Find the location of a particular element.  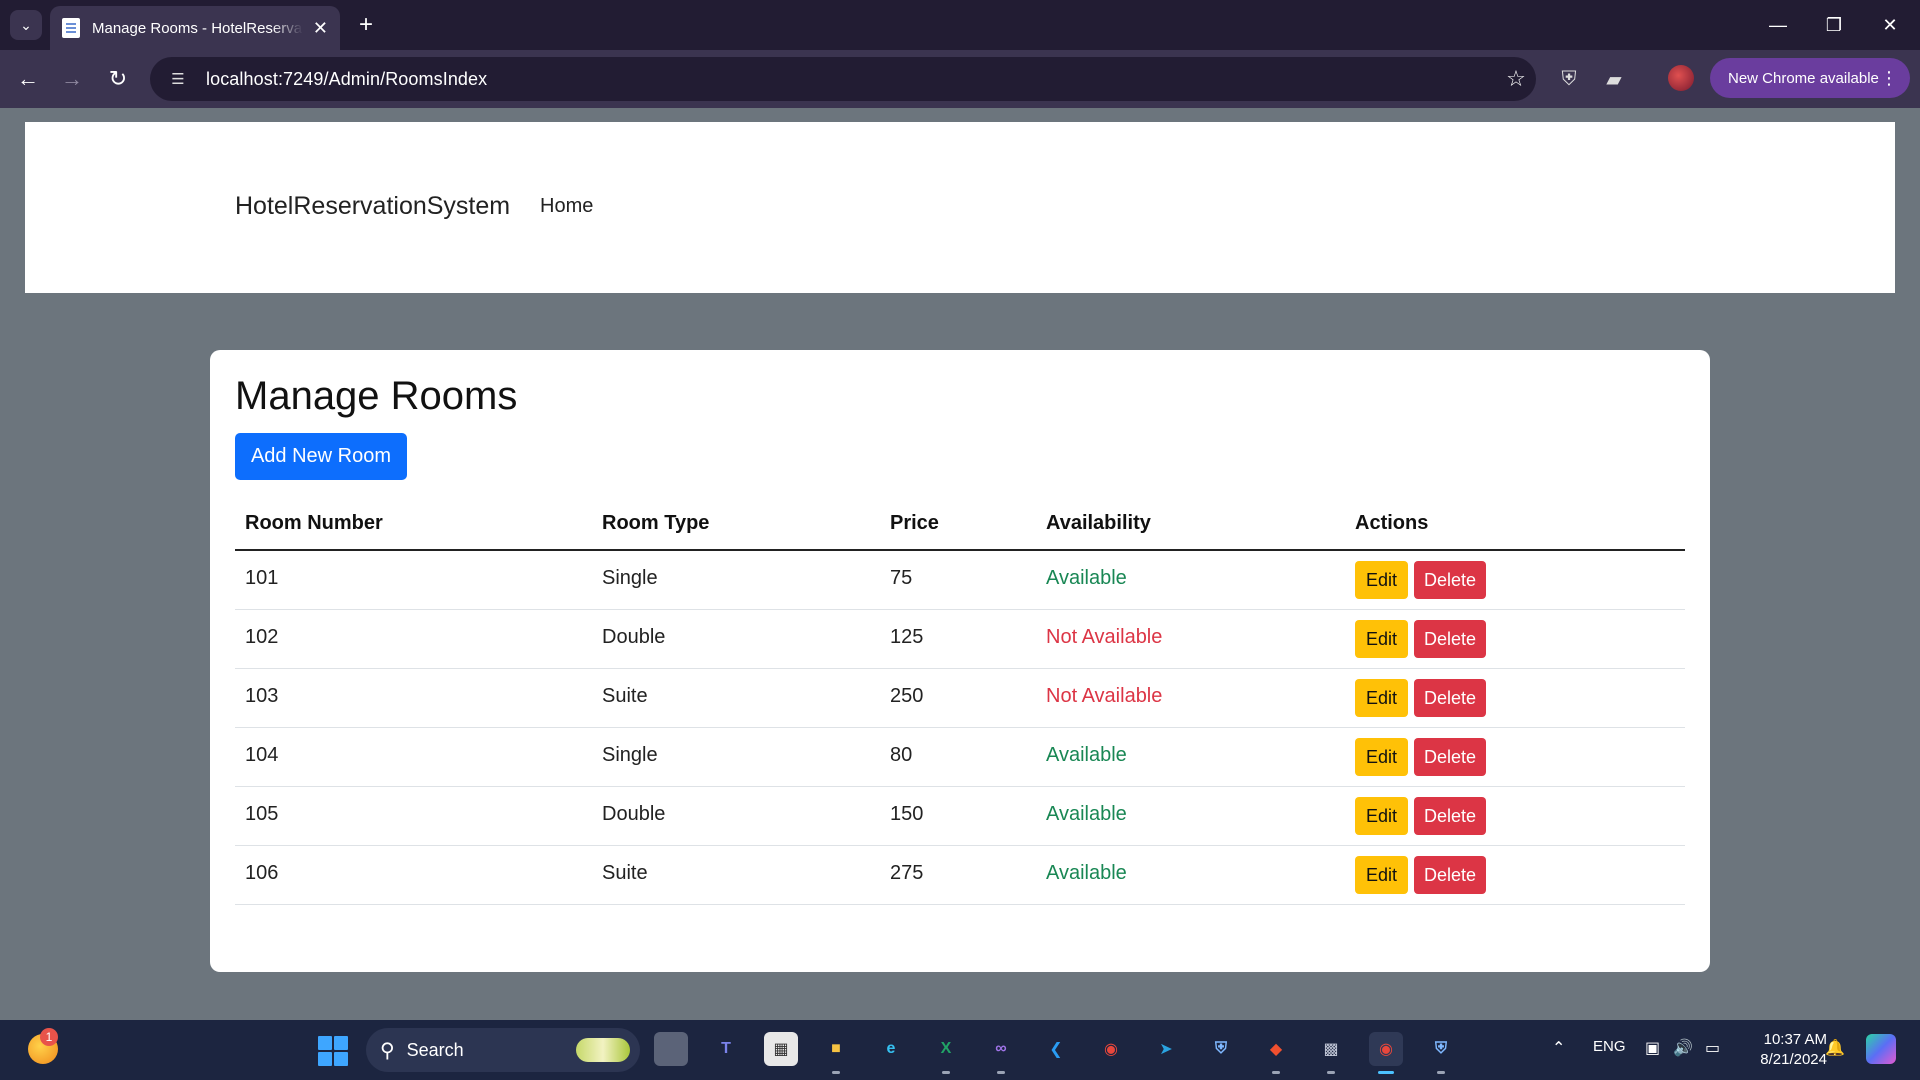

new-tab-plus-icon: + is located at coordinates (366, 25).